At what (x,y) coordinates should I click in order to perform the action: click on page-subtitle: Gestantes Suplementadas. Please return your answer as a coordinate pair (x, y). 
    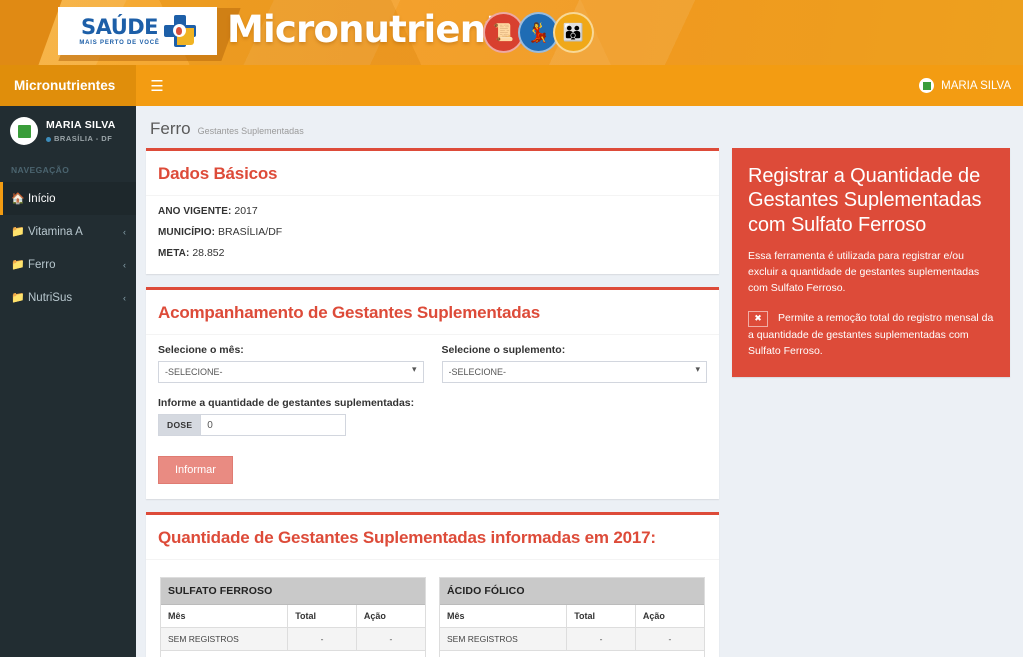
    Looking at the image, I should click on (250, 131).